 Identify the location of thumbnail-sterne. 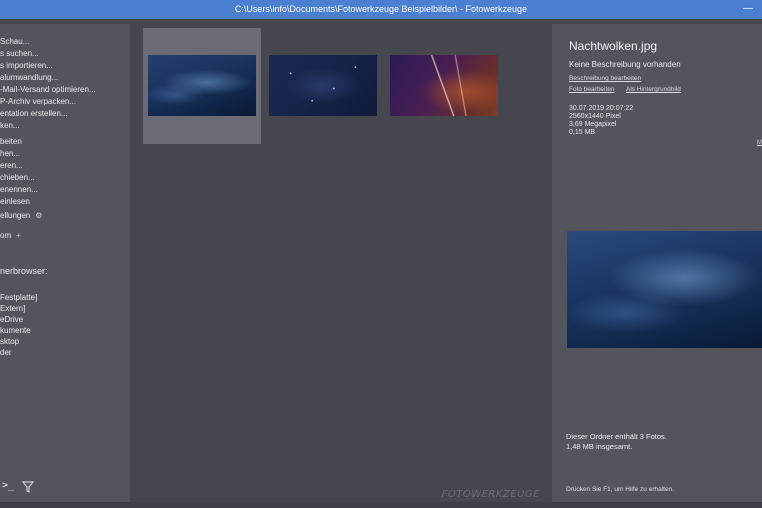
(323, 86).